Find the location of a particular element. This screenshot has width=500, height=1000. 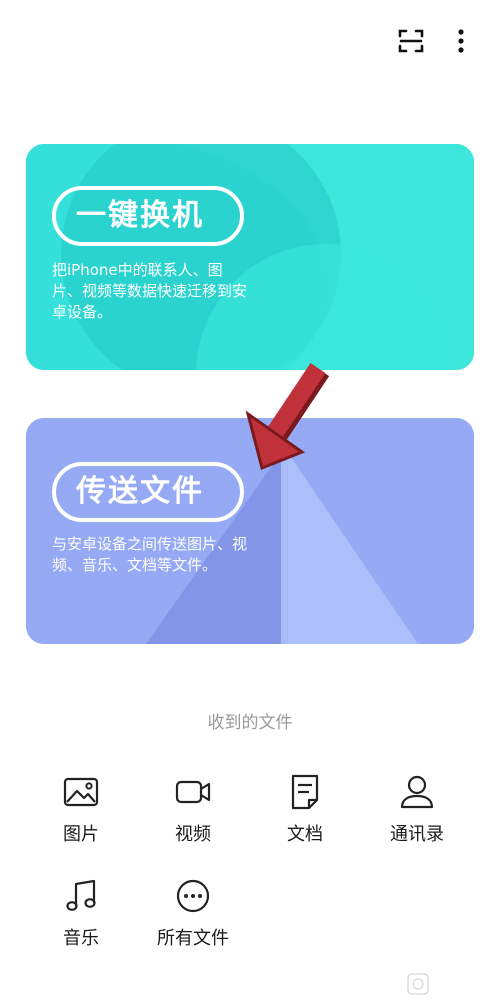

contact-icon is located at coordinates (417, 792).